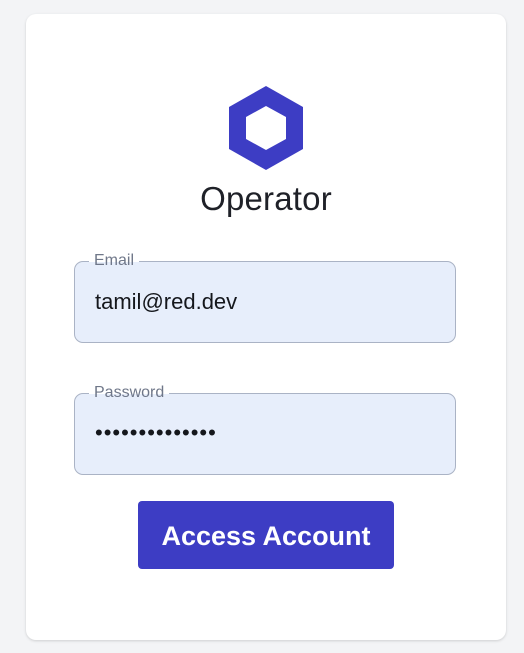  Describe the element at coordinates (266, 535) in the screenshot. I see `access-account-button: Access Account` at that location.